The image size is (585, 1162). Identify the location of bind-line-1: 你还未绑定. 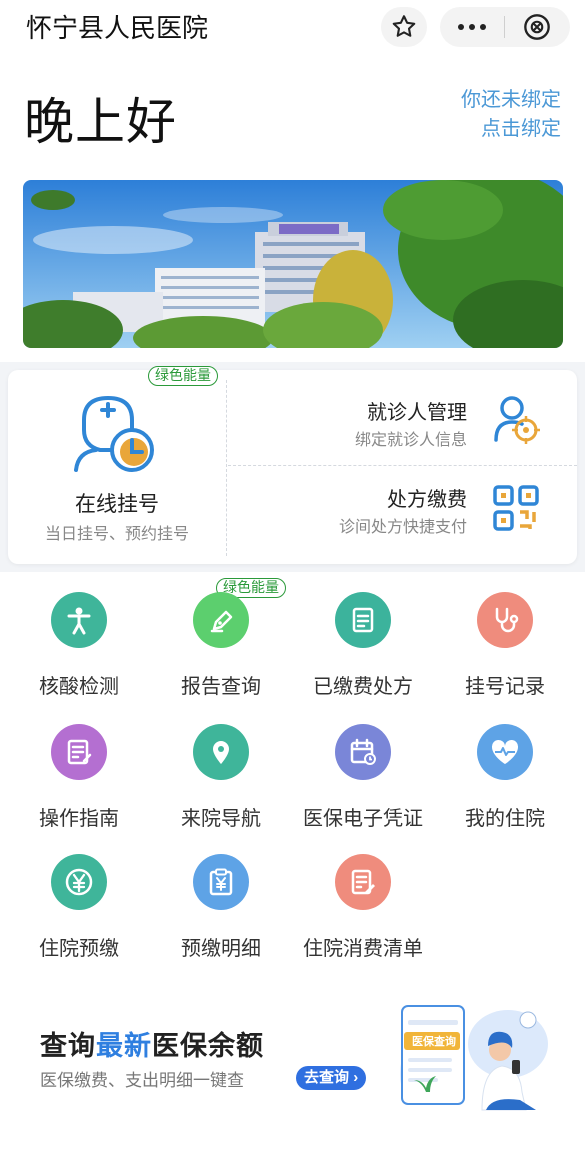
(511, 100).